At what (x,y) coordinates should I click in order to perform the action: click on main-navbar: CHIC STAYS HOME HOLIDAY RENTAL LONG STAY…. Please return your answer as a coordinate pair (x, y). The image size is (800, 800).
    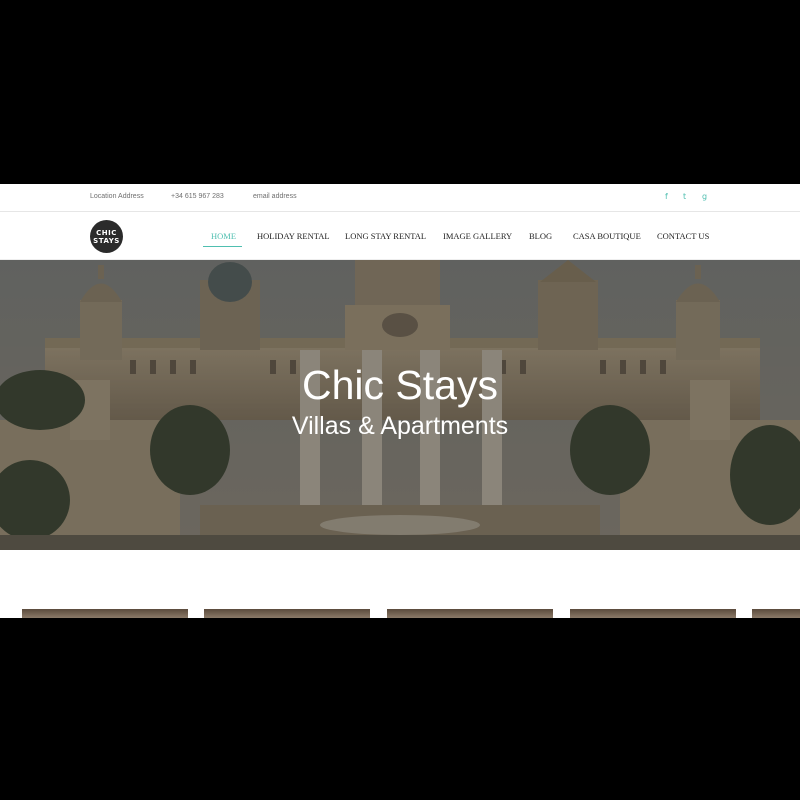
    Looking at the image, I should click on (400, 236).